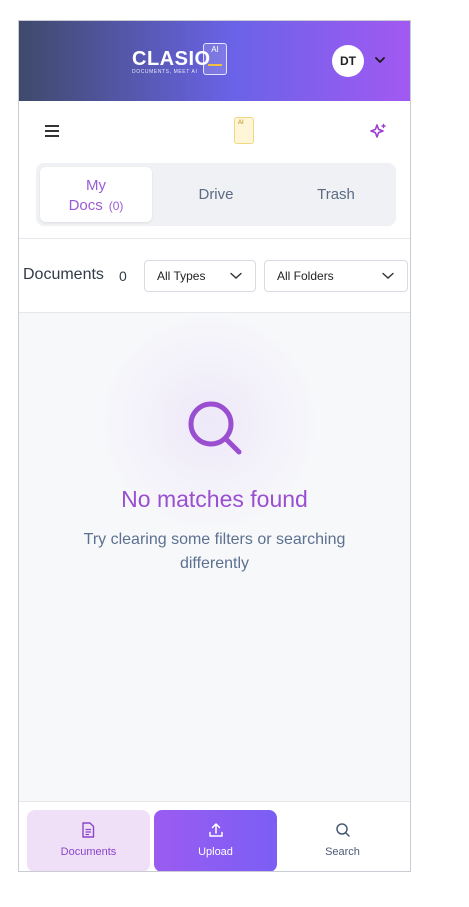 The image size is (469, 907). I want to click on nav-documents-label: Documents, so click(88, 852).